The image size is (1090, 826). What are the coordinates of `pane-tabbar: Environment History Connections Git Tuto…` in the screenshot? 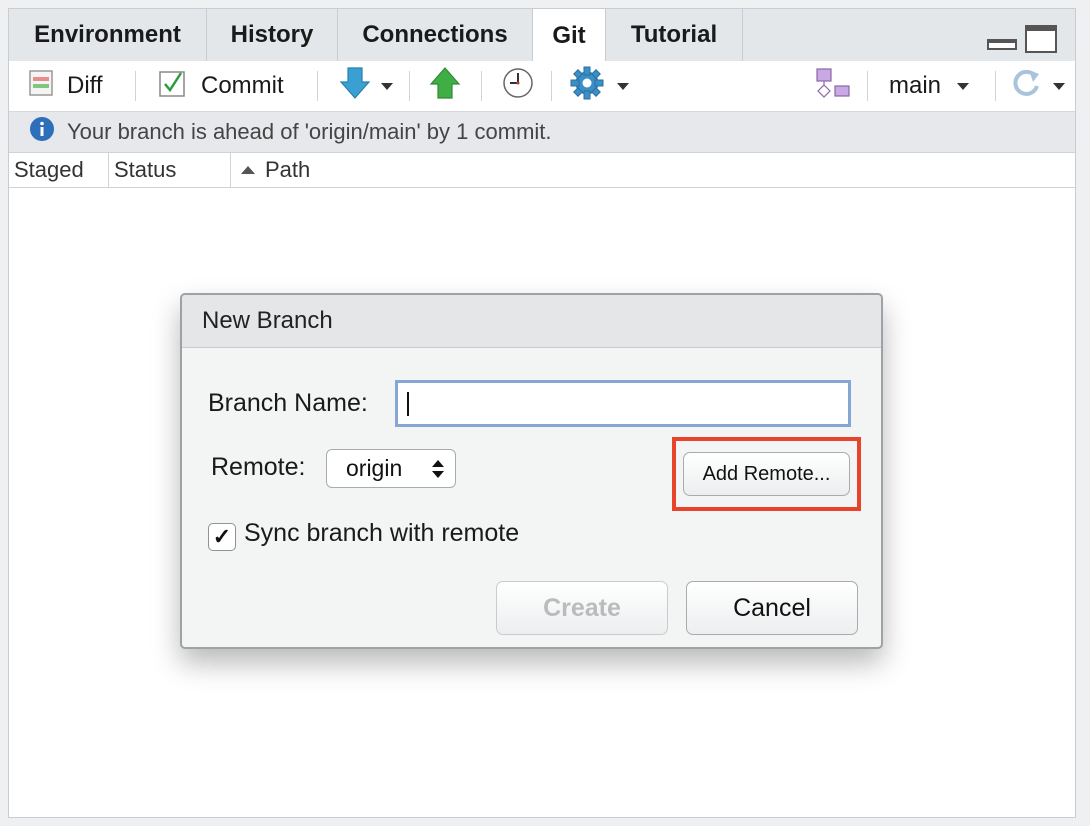 It's located at (542, 35).